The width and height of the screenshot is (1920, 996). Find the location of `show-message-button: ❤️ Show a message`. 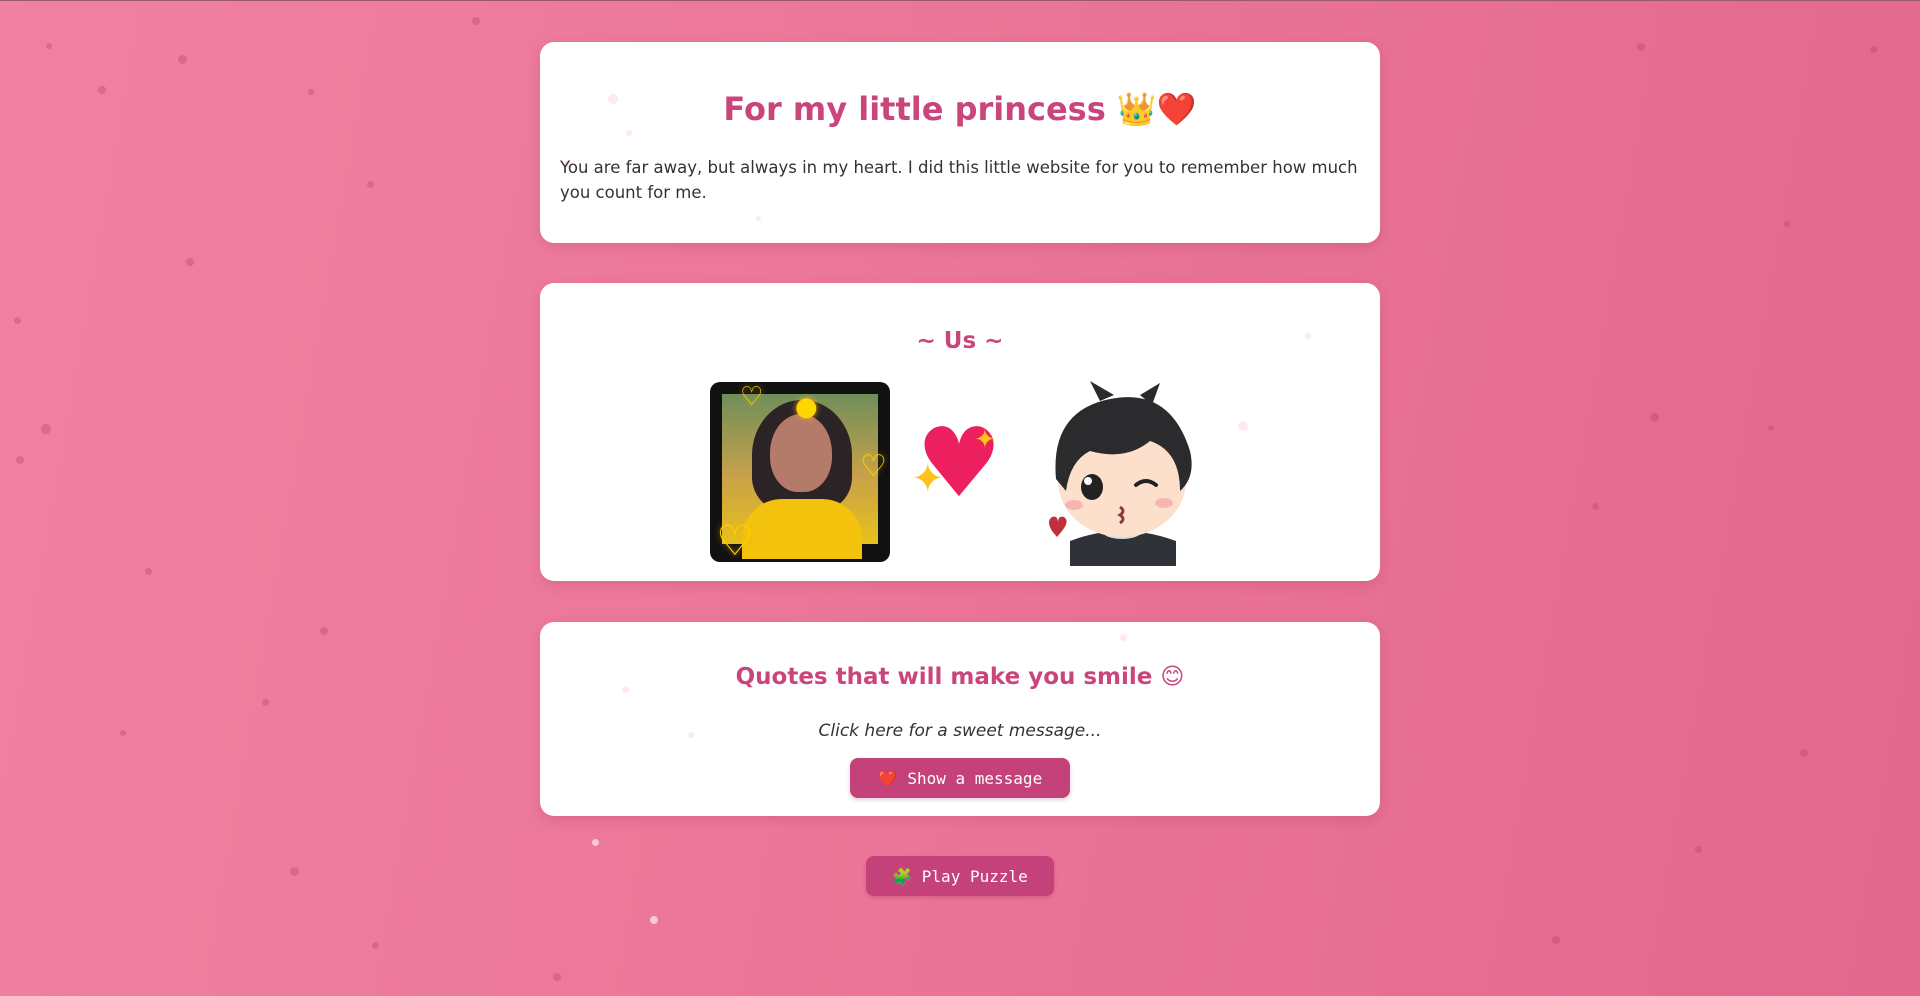

show-message-button: ❤️ Show a message is located at coordinates (960, 778).